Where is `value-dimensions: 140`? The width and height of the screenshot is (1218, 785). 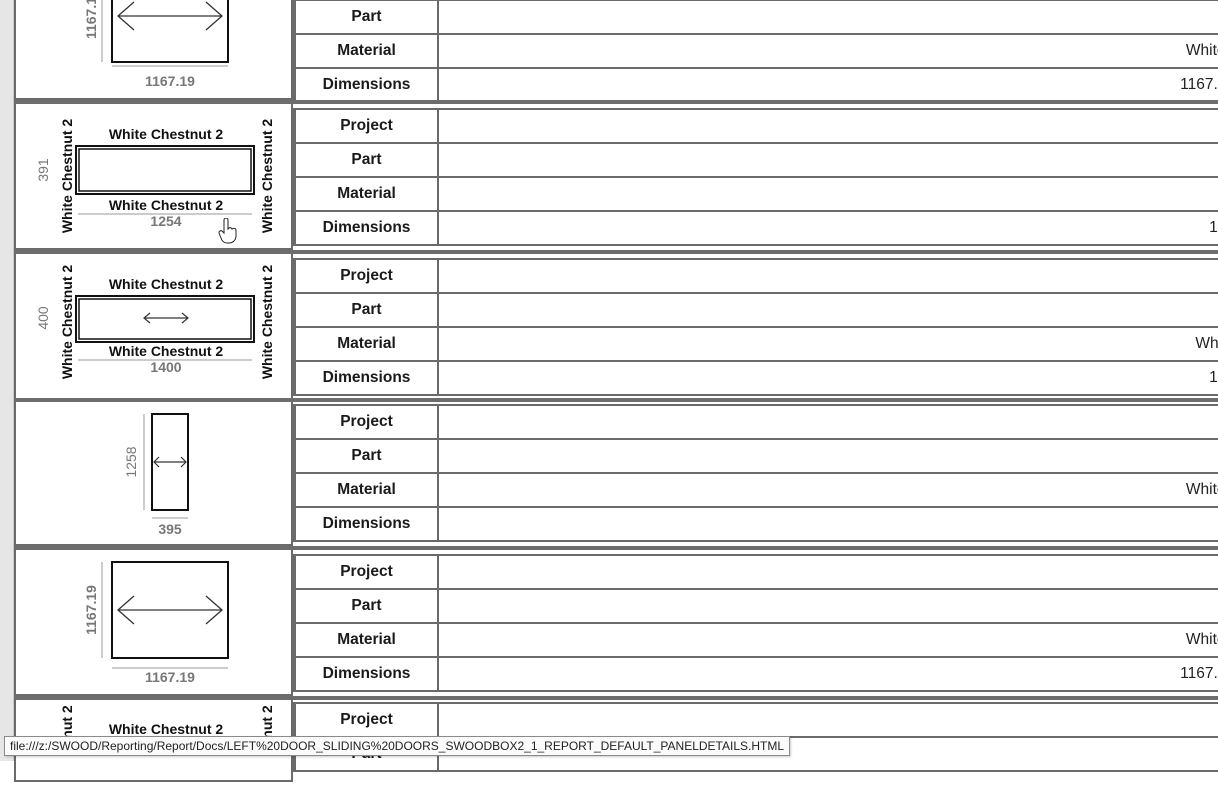
value-dimensions: 140 is located at coordinates (827, 378).